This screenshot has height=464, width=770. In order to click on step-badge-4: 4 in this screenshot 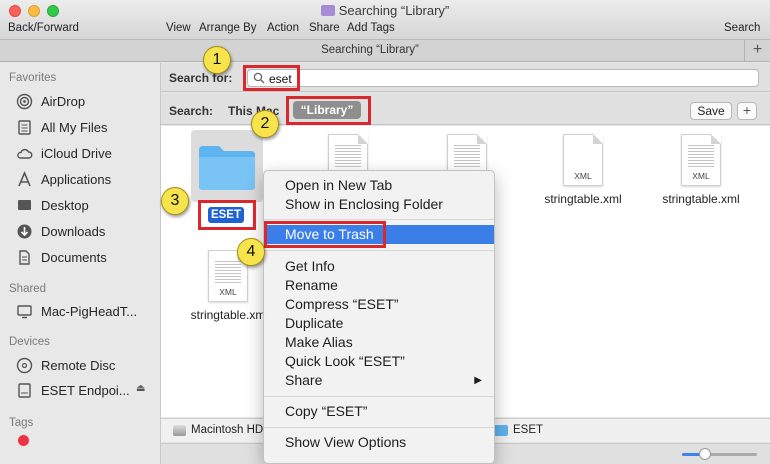, I will do `click(251, 252)`.